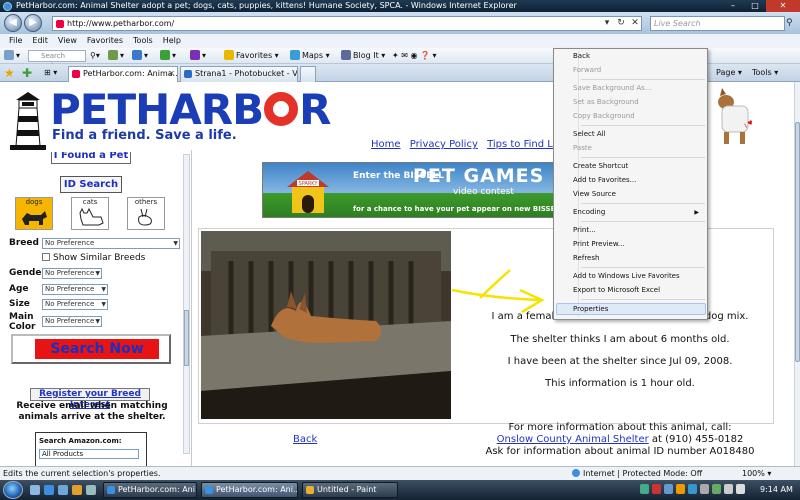 Image resolution: width=800 pixels, height=500 pixels. I want to click on maximize-button: □, so click(755, 6).